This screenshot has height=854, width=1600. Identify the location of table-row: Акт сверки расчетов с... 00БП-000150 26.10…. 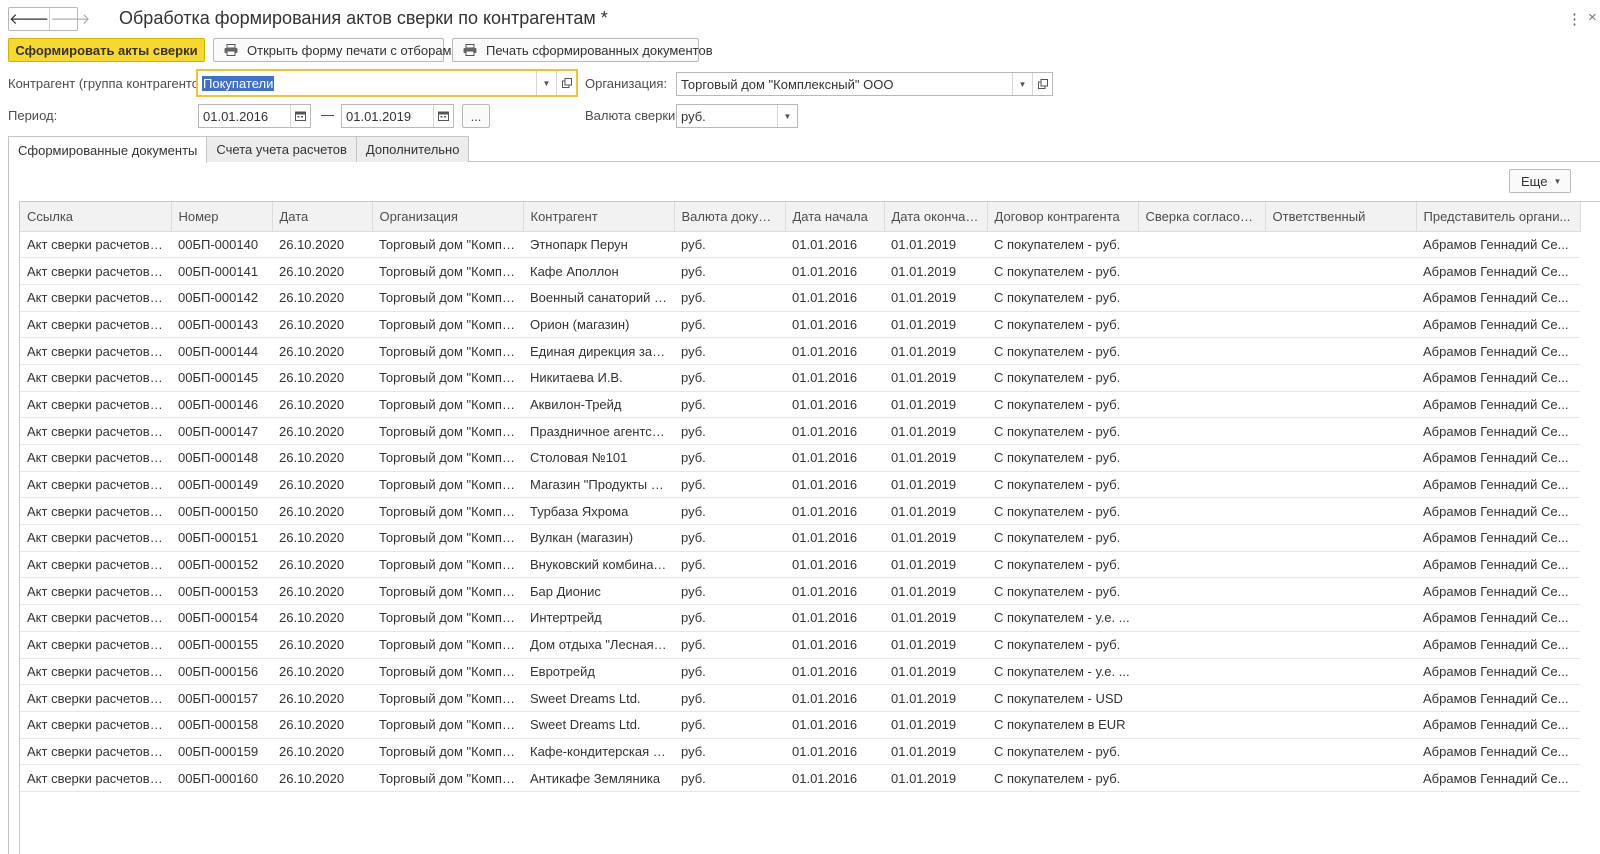
(800, 511).